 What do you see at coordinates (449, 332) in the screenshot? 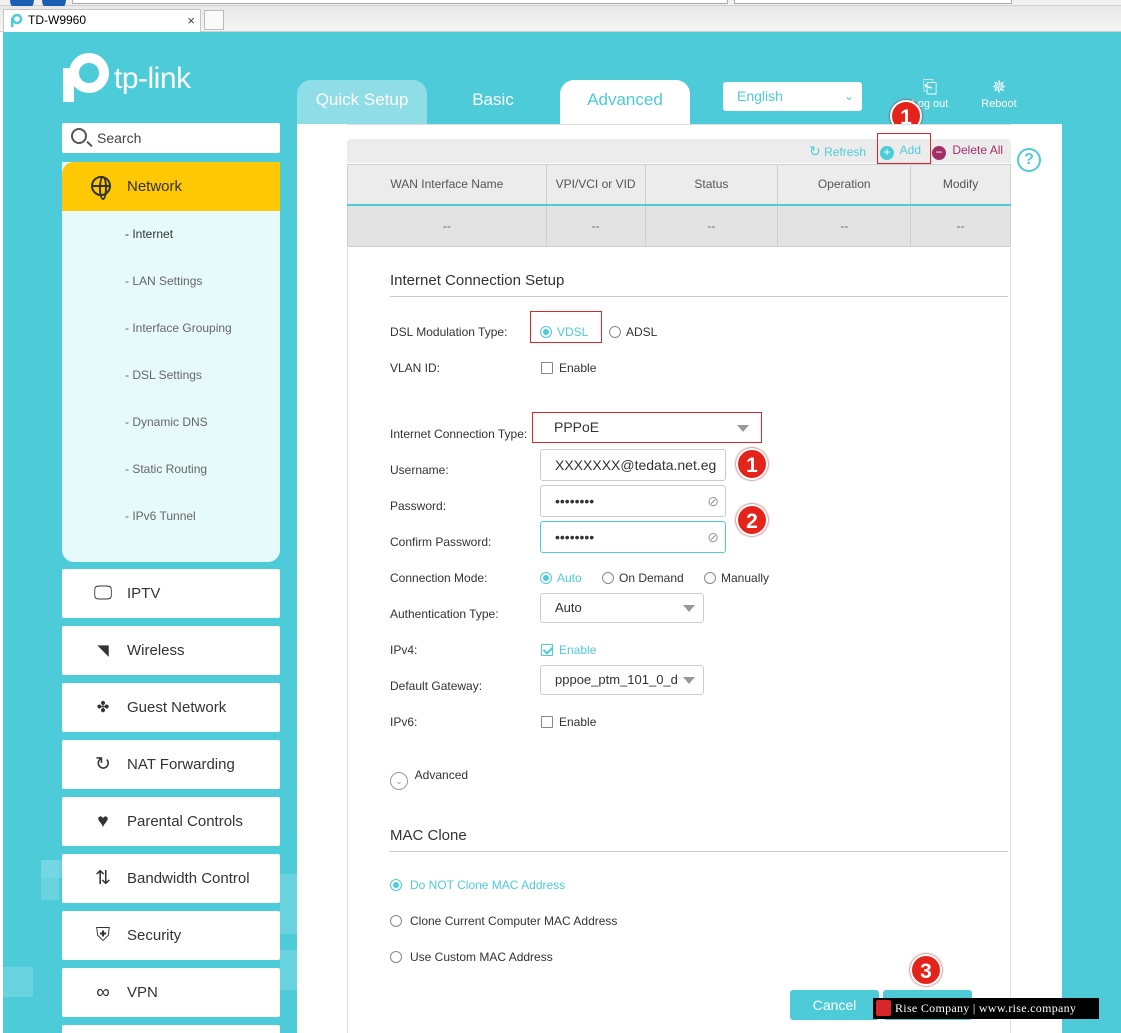
I see `dsl-modulation-label: DSL Modulation Type:` at bounding box center [449, 332].